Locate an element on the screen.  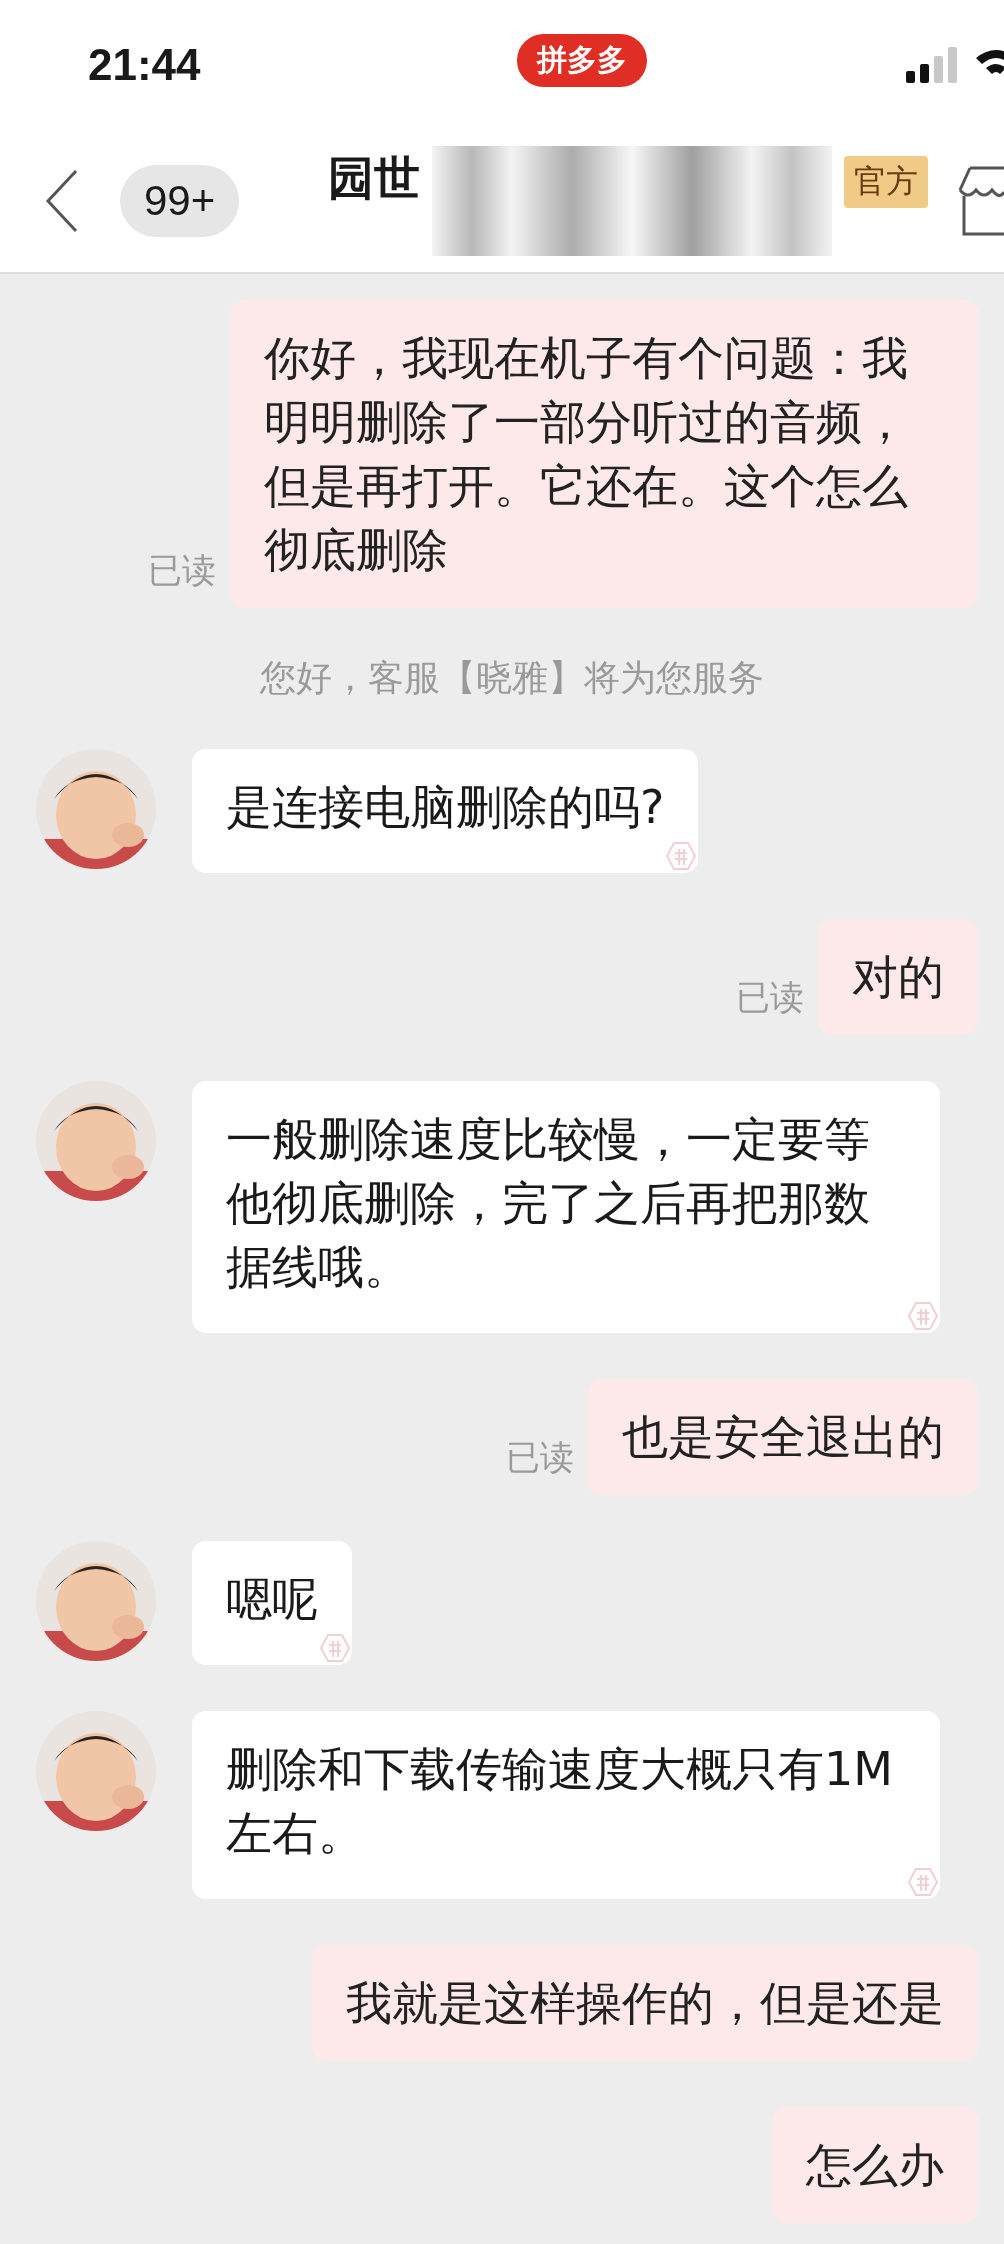
shop-name: 园世 is located at coordinates (374, 178).